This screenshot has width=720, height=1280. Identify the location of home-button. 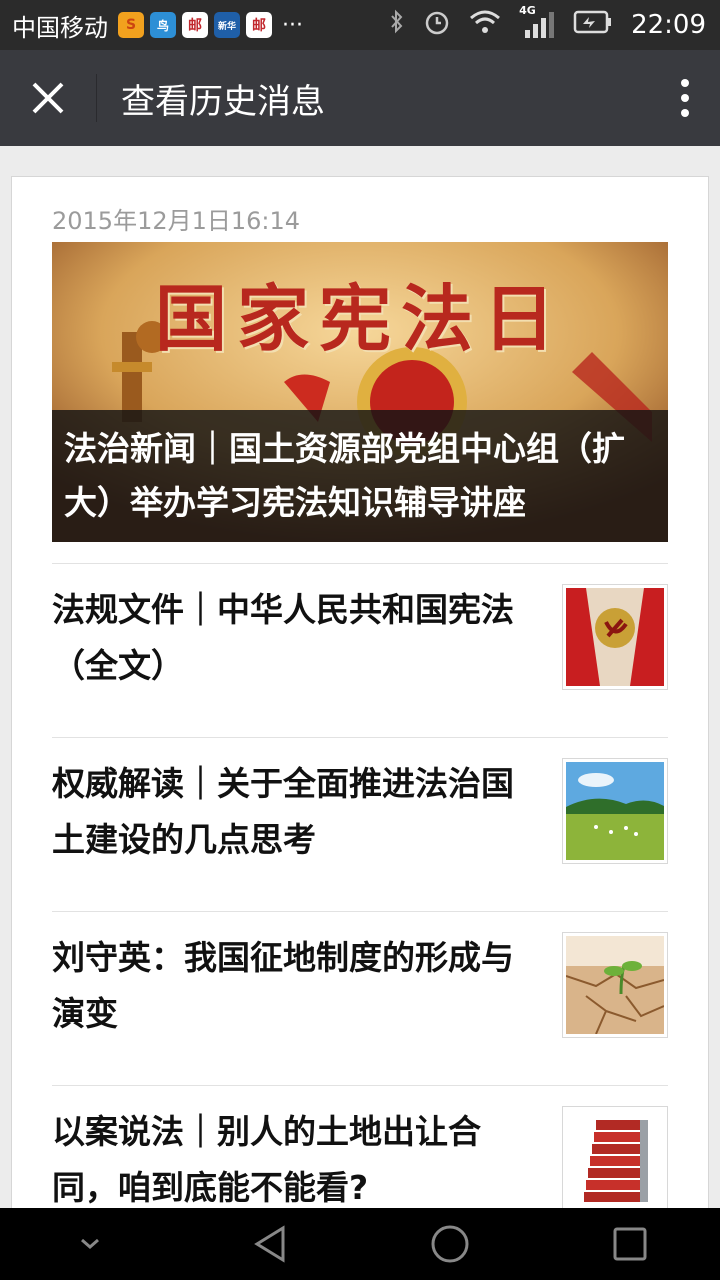
(450, 1244).